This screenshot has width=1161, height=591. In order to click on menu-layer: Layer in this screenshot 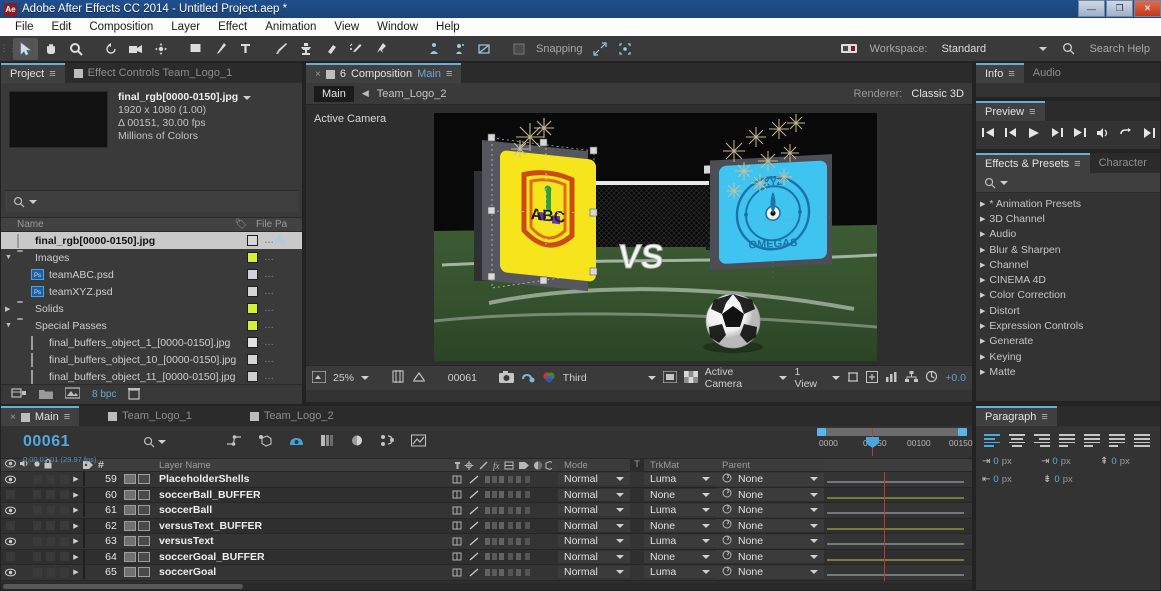, I will do `click(185, 27)`.